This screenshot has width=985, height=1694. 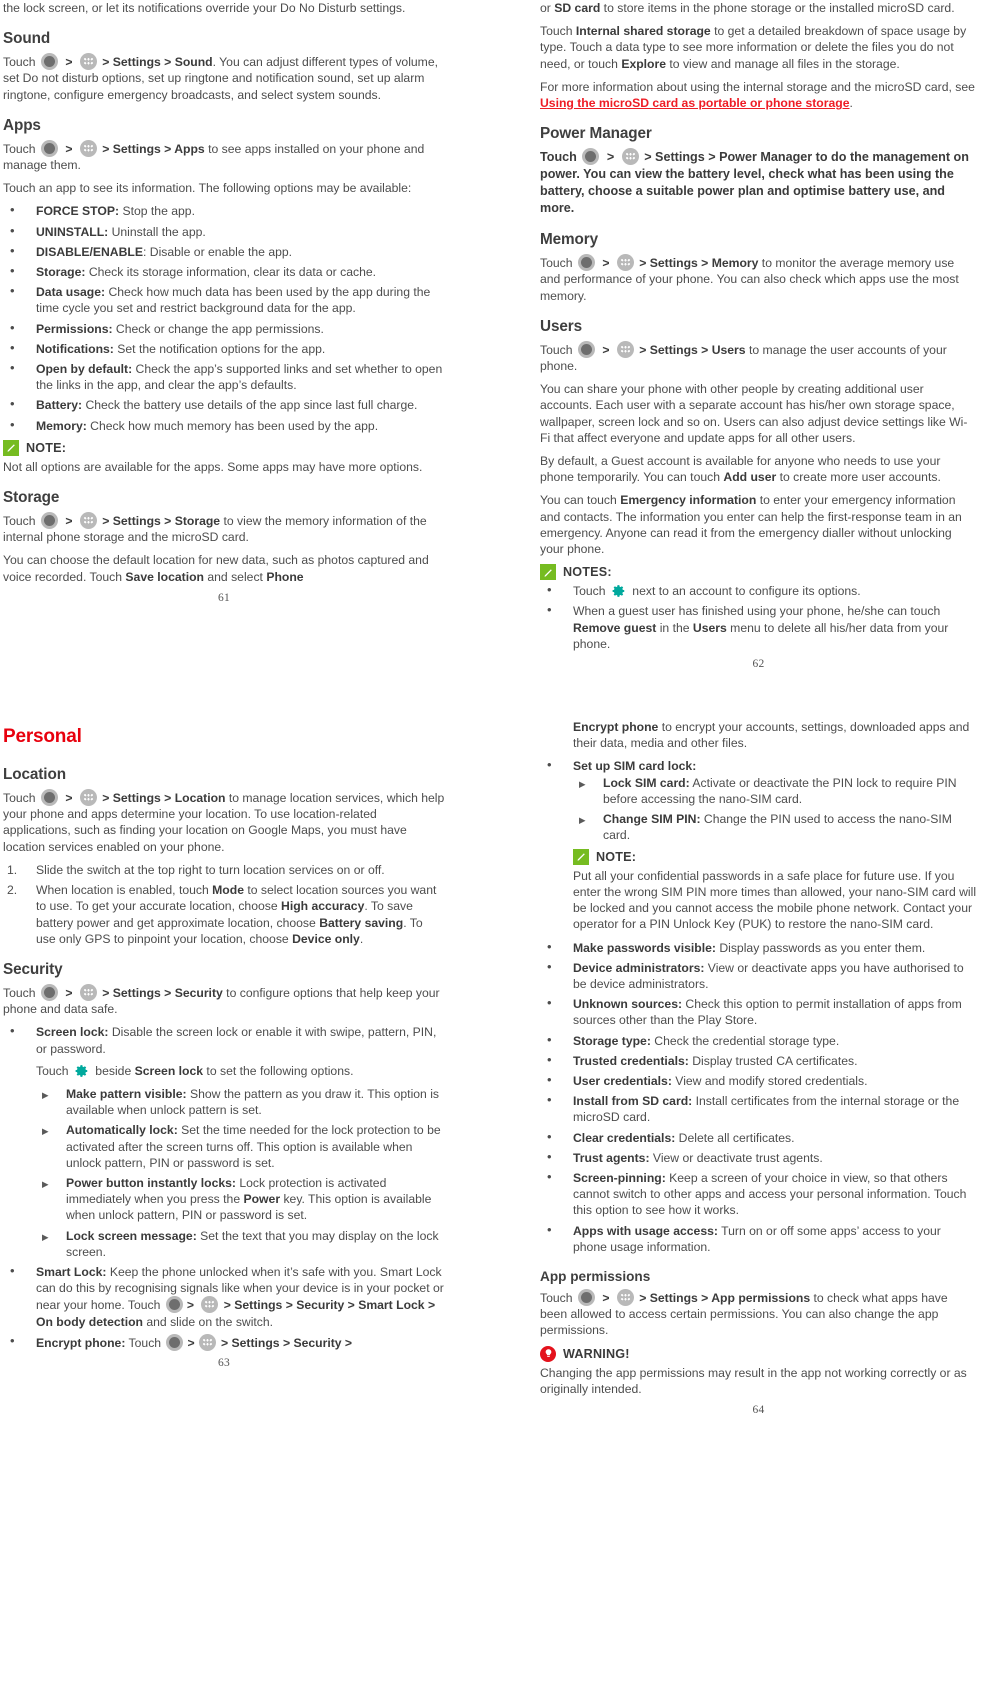 I want to click on list-item: FORCE STOP: Stop the app., so click(x=224, y=210).